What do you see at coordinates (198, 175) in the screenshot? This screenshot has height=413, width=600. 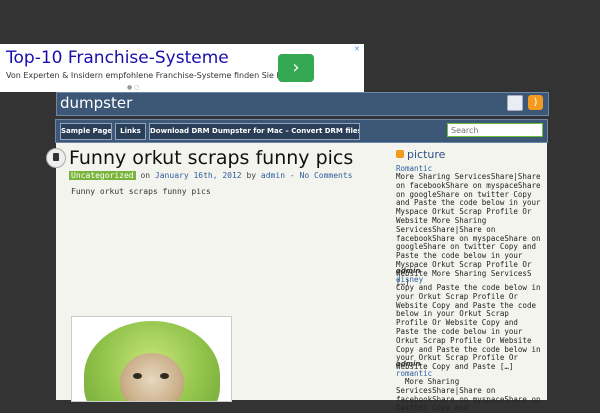 I see `post-date: January 16th, 2012` at bounding box center [198, 175].